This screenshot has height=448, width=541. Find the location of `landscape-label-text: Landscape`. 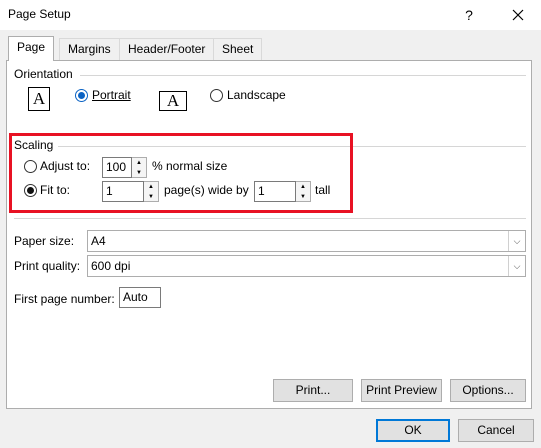

landscape-label-text: Landscape is located at coordinates (256, 95).